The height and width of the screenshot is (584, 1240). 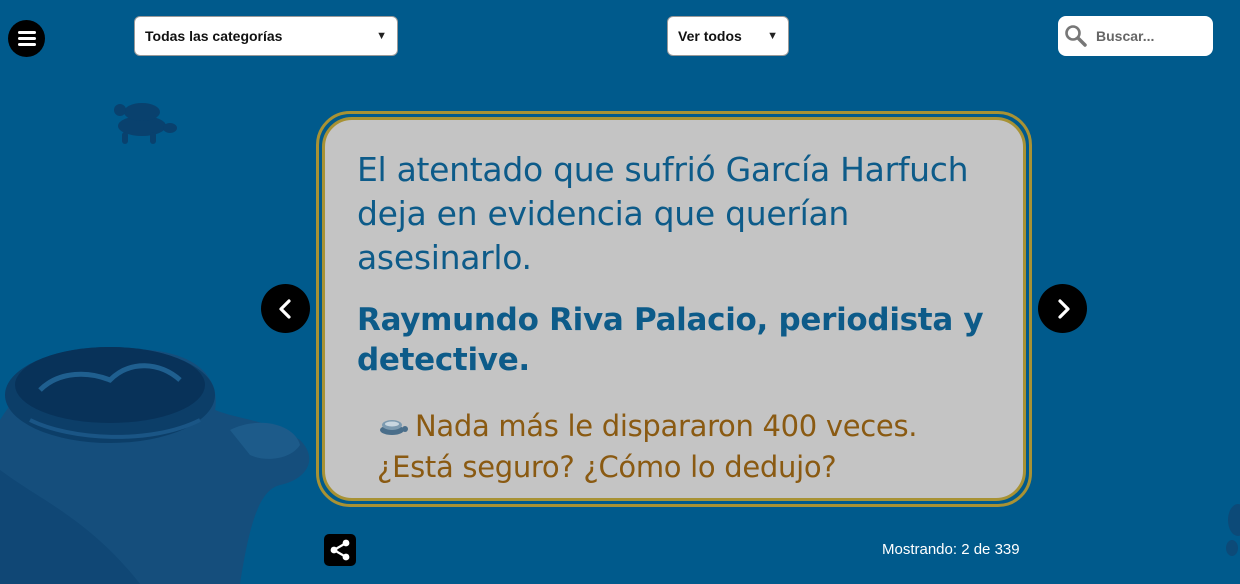 What do you see at coordinates (1233, 530) in the screenshot?
I see `edge-turtle-icon` at bounding box center [1233, 530].